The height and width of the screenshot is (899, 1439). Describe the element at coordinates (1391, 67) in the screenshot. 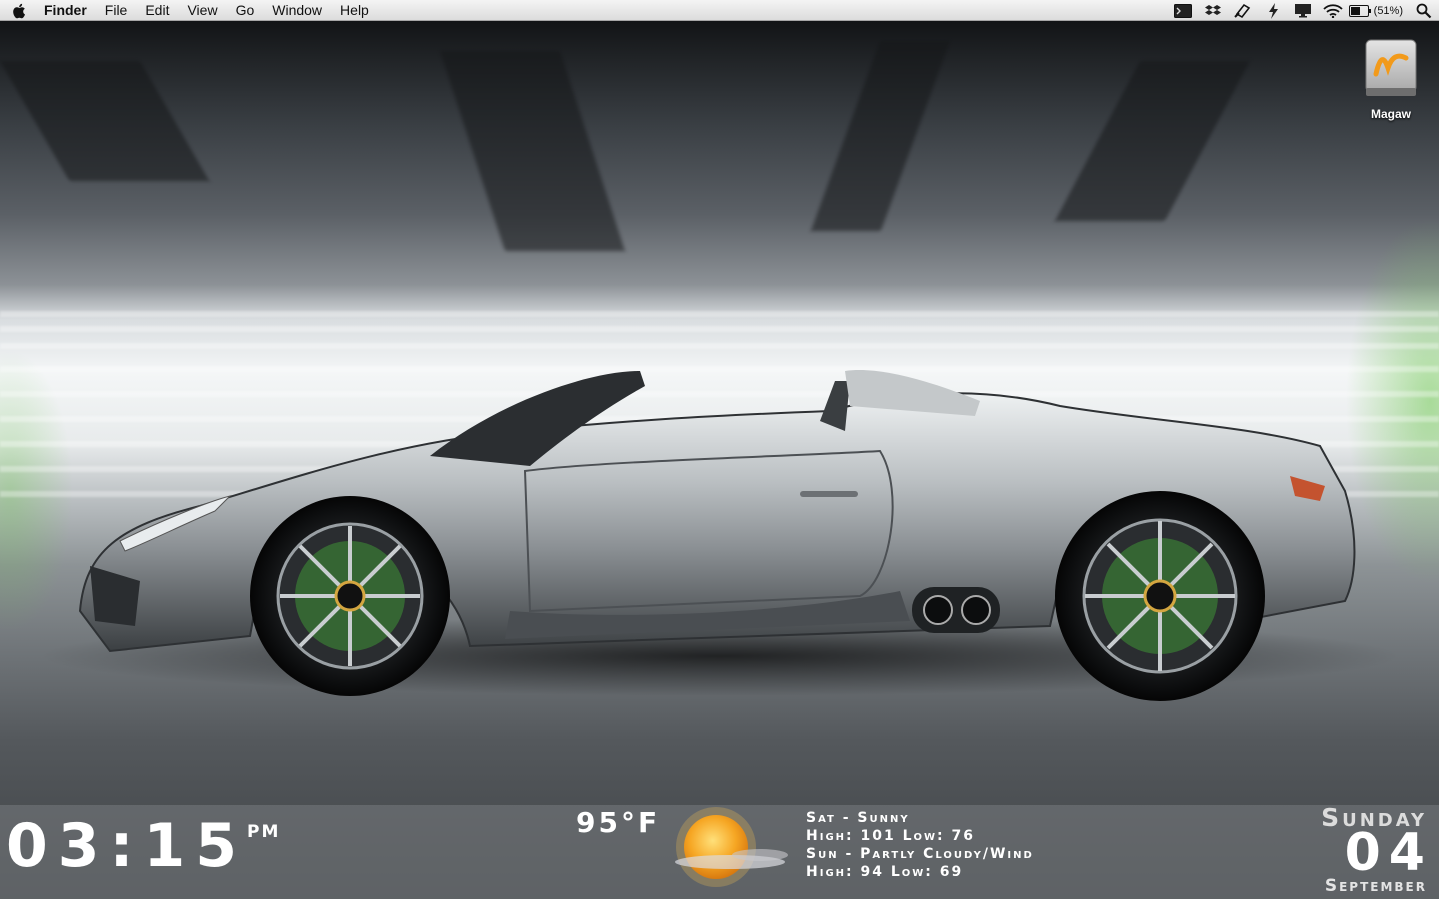

I see `drive-icon` at that location.